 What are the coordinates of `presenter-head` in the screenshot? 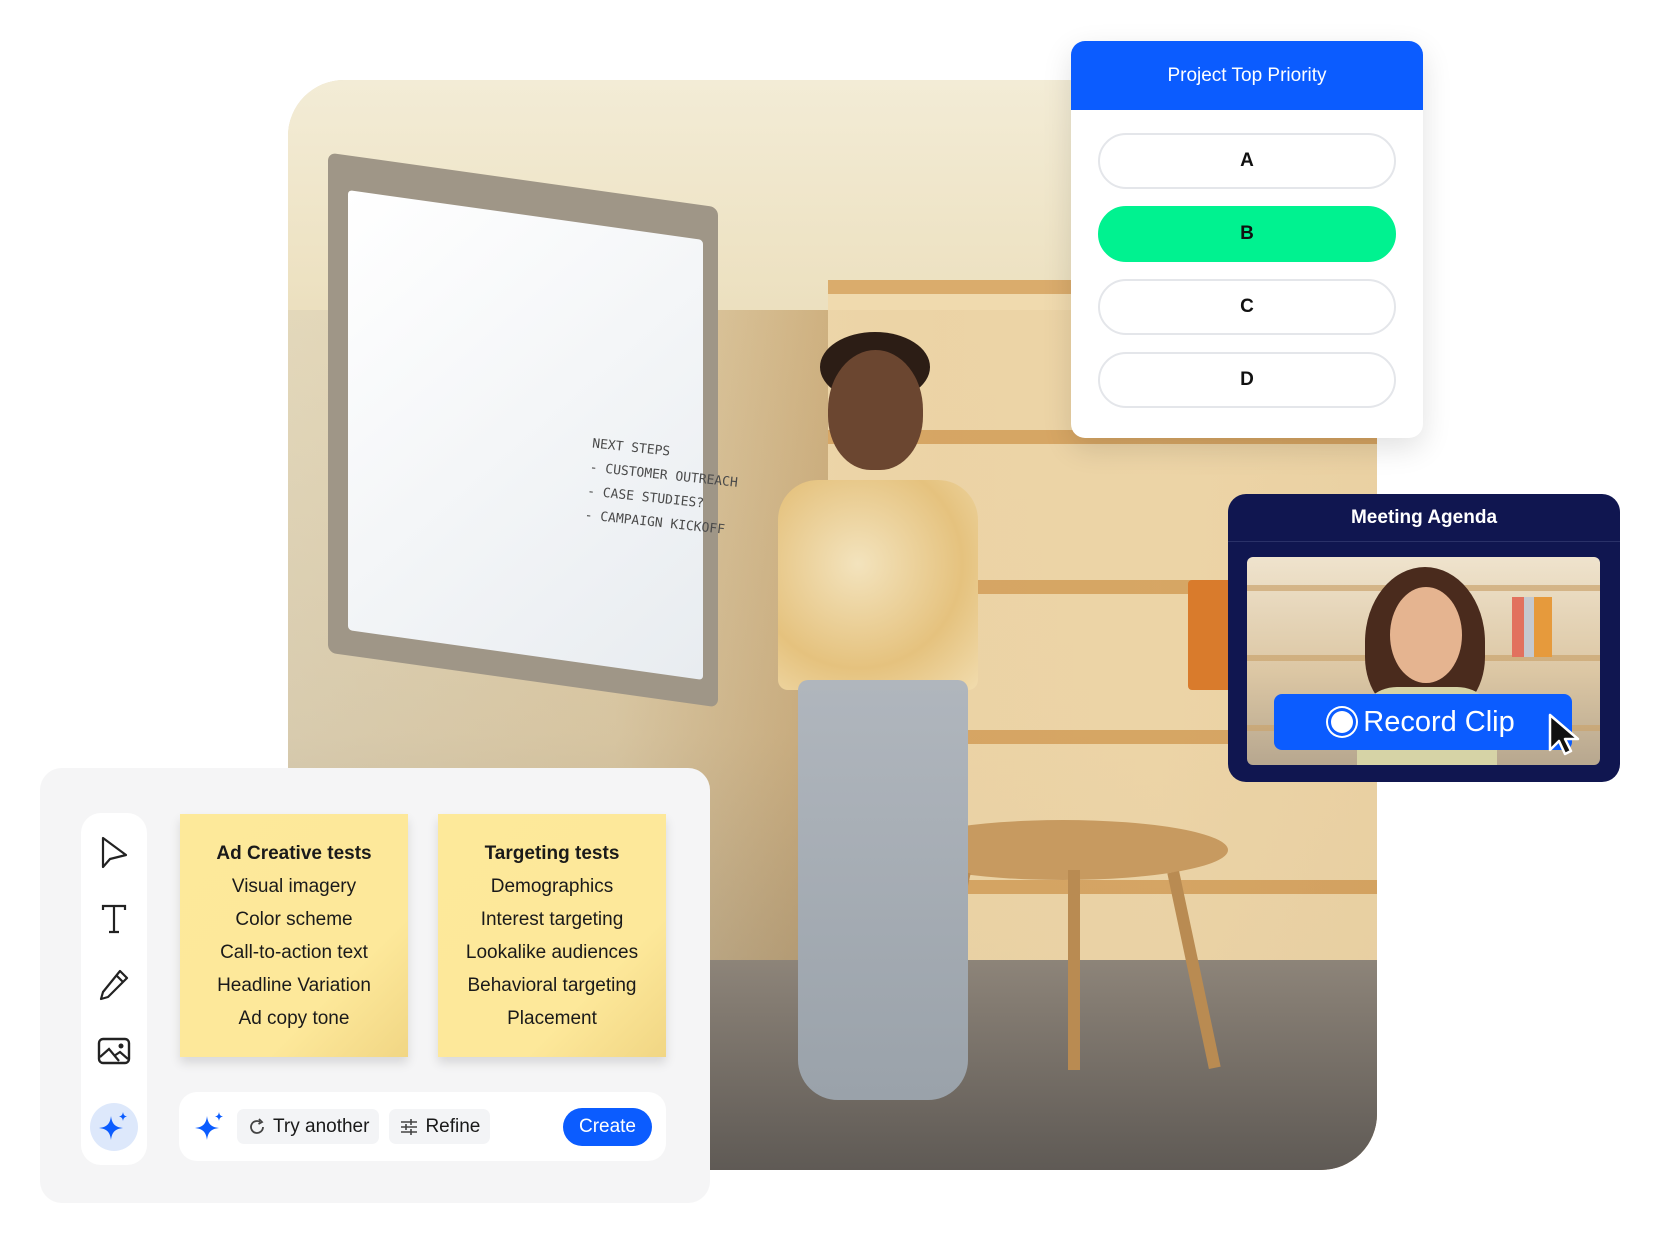 It's located at (875, 410).